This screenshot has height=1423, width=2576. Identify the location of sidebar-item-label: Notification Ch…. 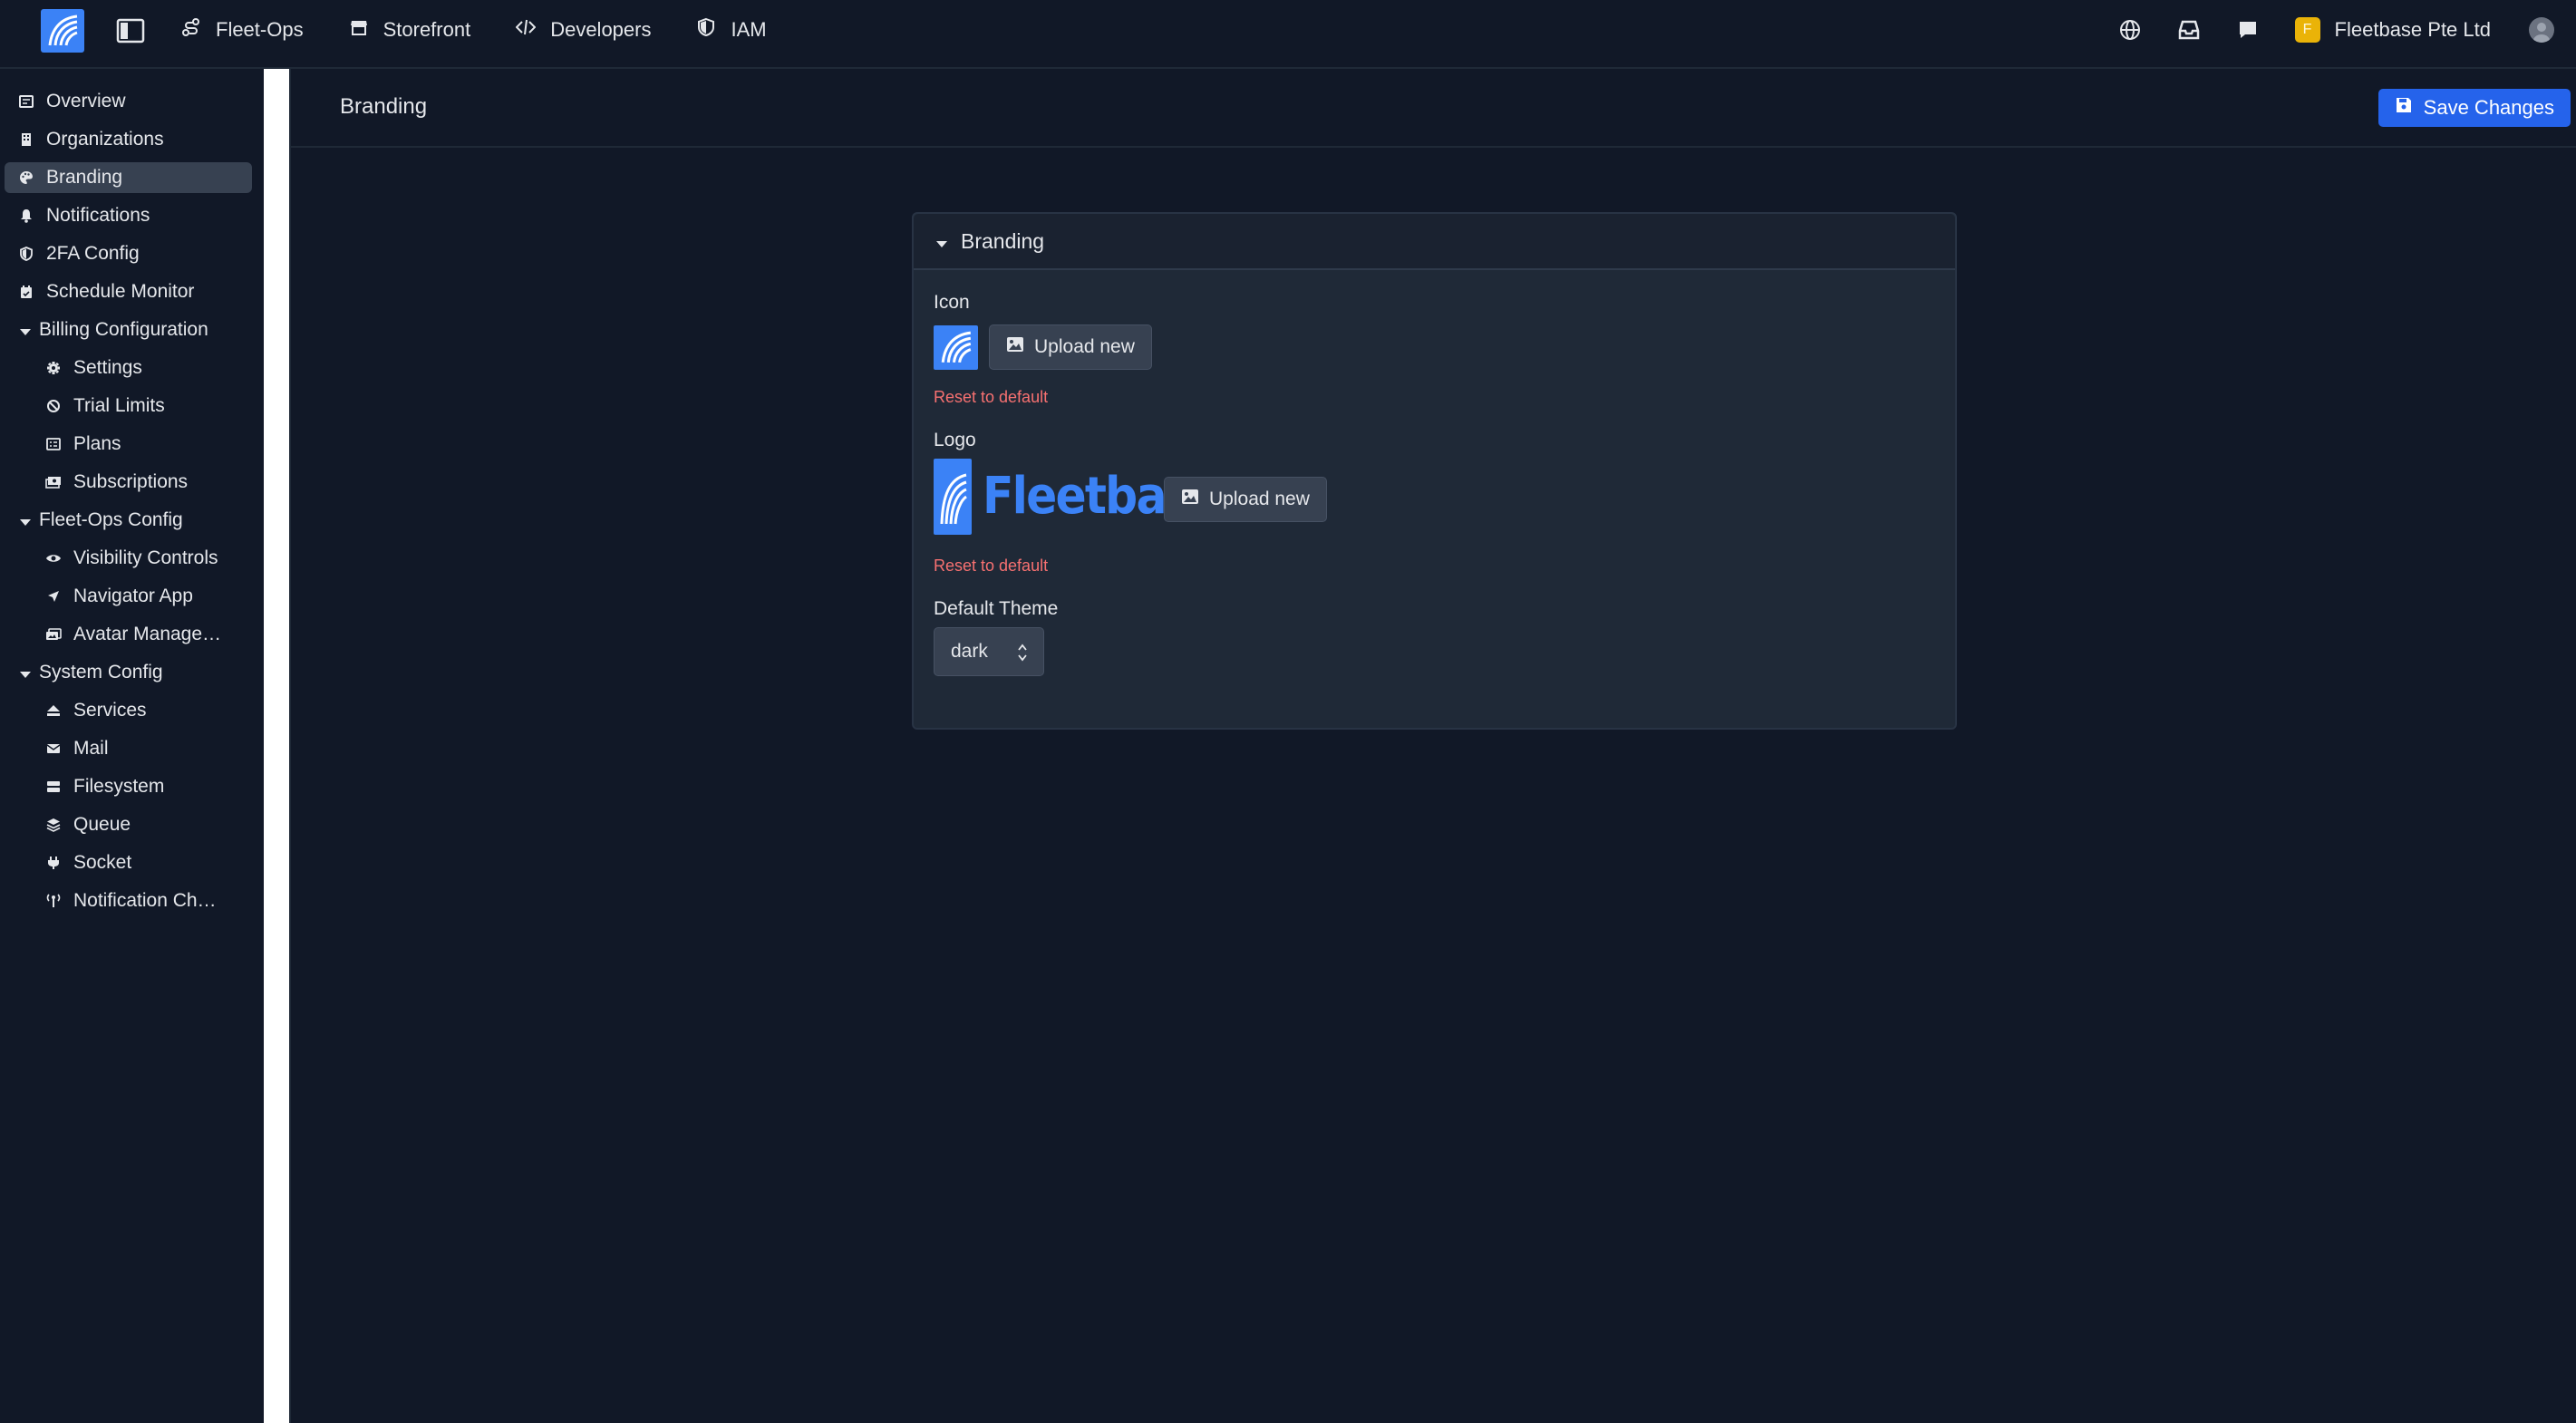
(145, 900).